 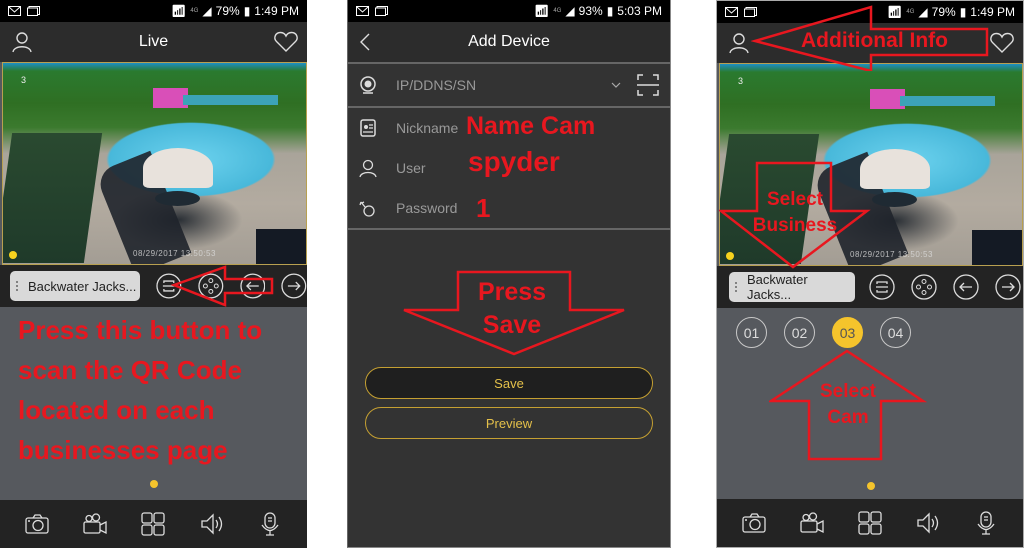 I want to click on clock: 5:03 PM, so click(x=639, y=11).